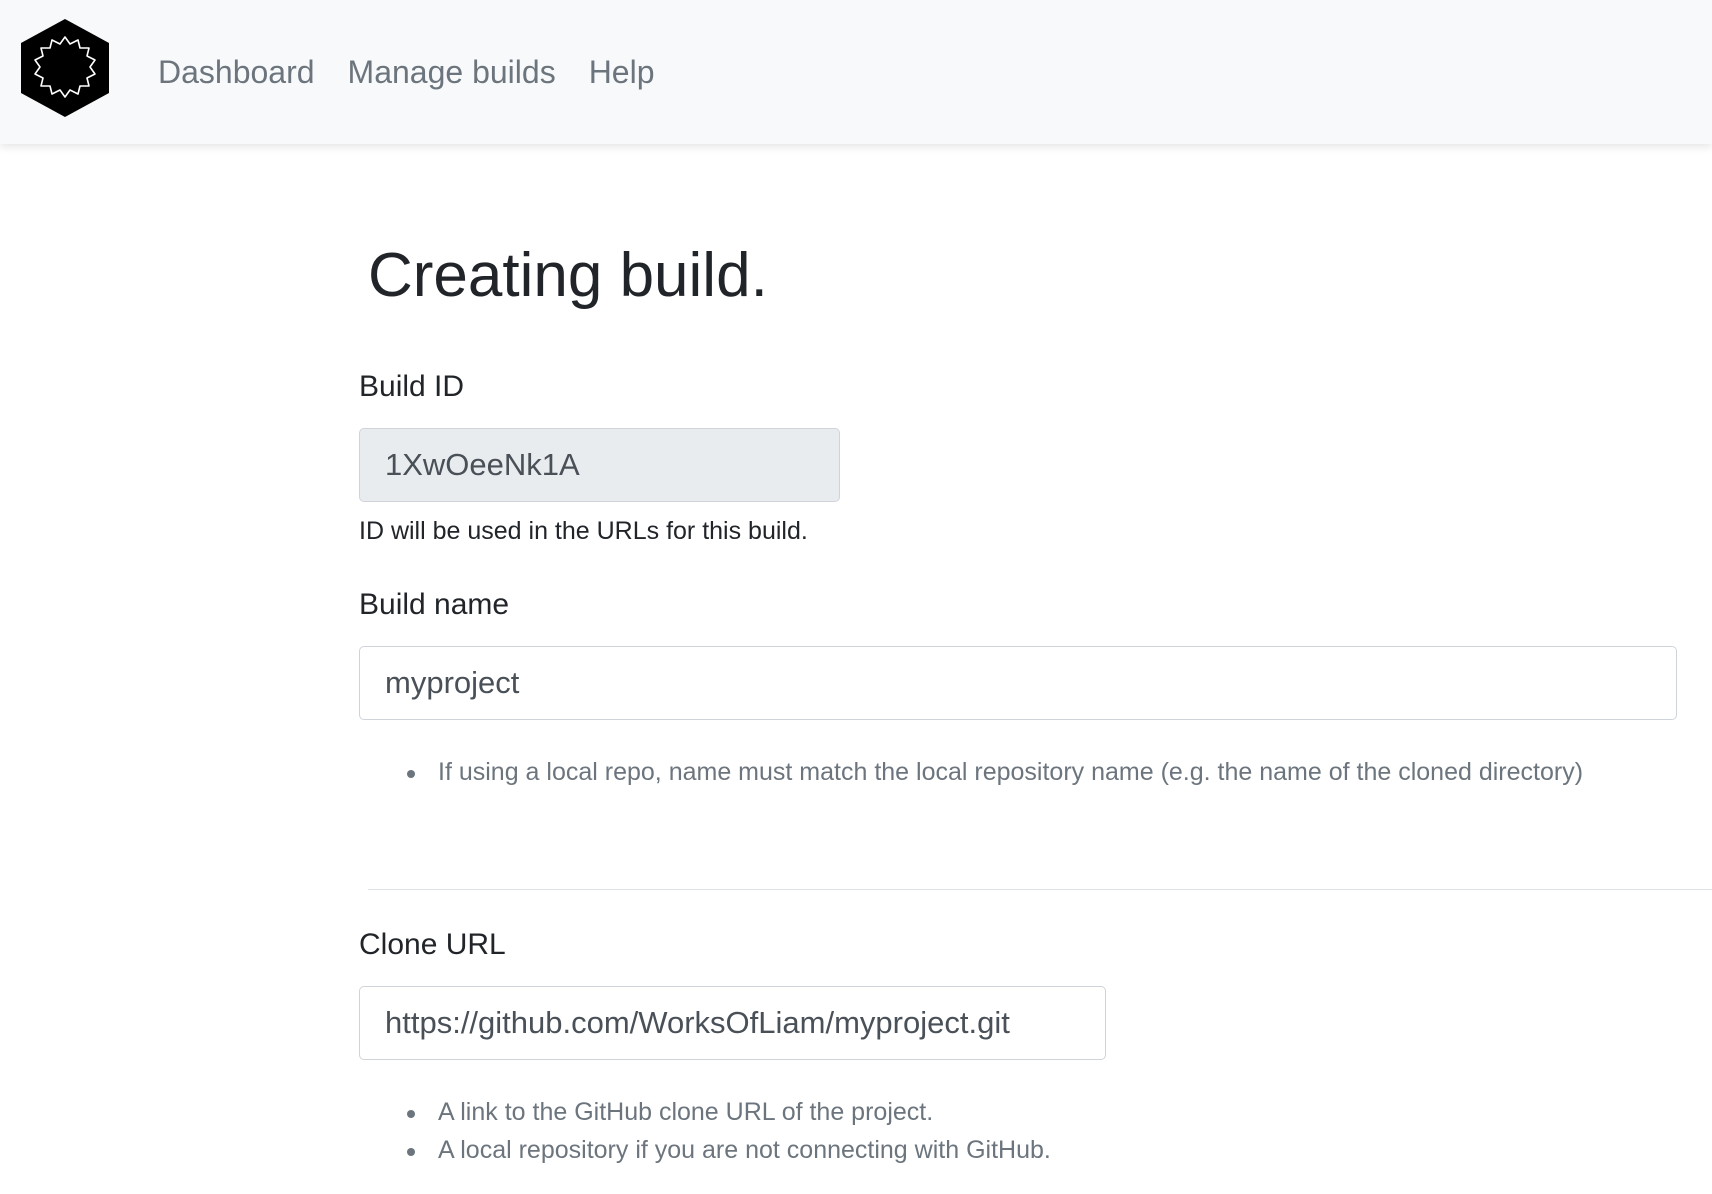  I want to click on nav-link-manage-builds: Manage builds, so click(452, 72).